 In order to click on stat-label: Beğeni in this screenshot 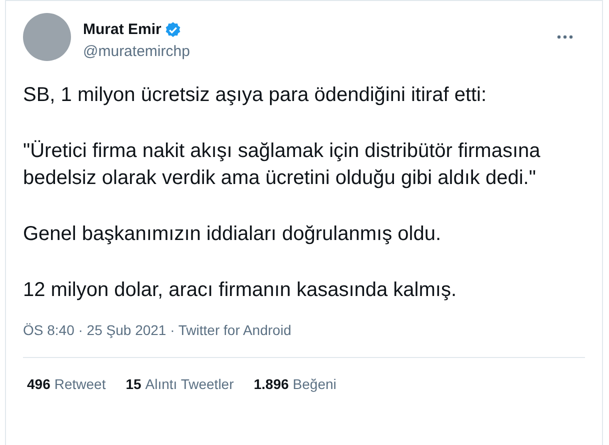, I will do `click(314, 384)`.